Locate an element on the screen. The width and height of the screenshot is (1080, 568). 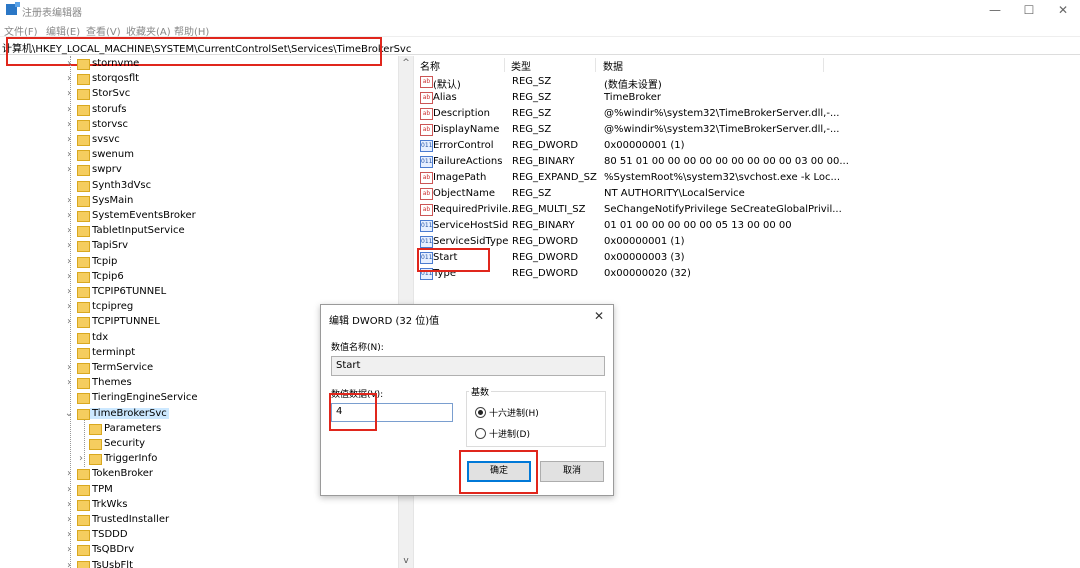
tree-item-label: terminpt is located at coordinates (113, 352).